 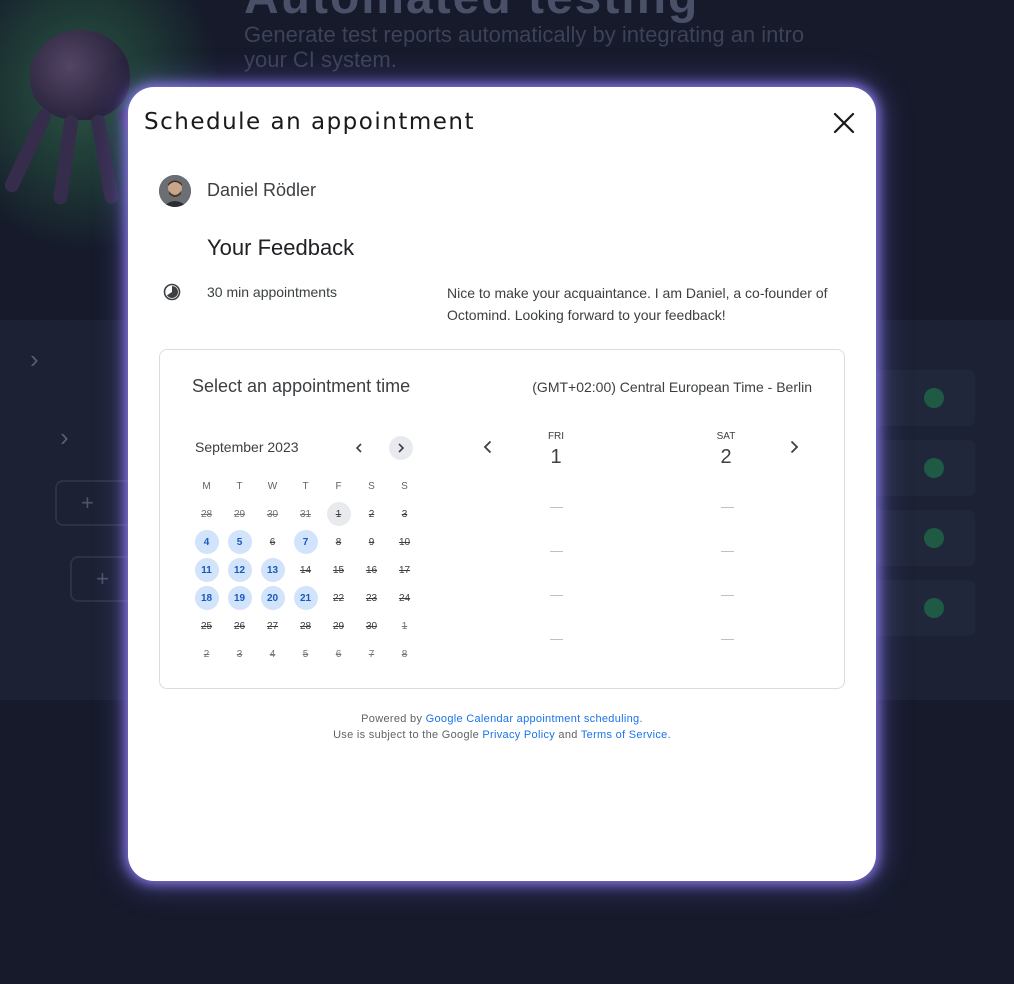 I want to click on day-number: 23, so click(x=371, y=598).